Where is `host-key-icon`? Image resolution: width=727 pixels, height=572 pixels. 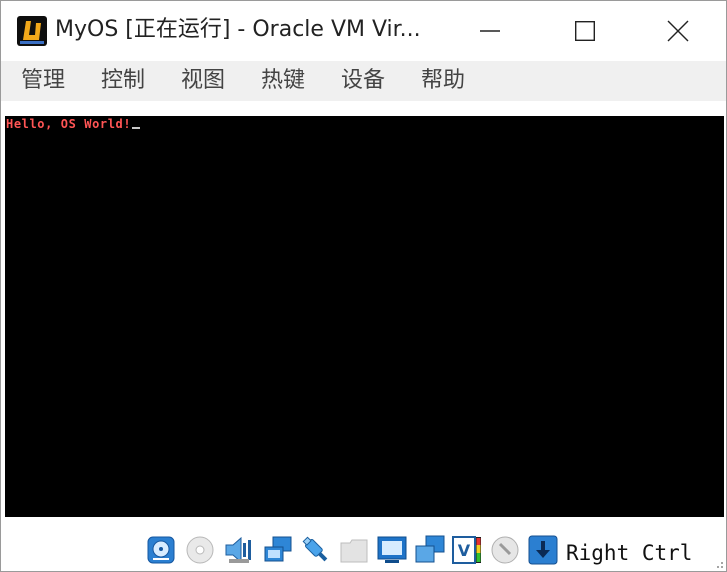 host-key-icon is located at coordinates (543, 550).